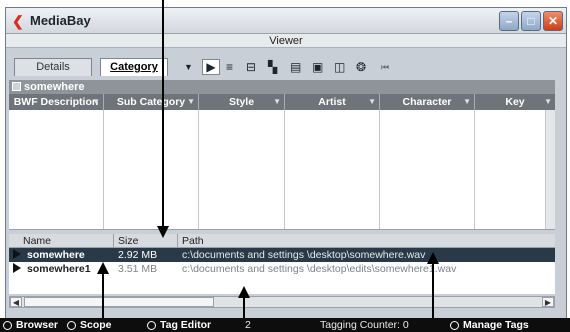 The width and height of the screenshot is (570, 332). I want to click on results-header: Name Size Path, so click(282, 241).